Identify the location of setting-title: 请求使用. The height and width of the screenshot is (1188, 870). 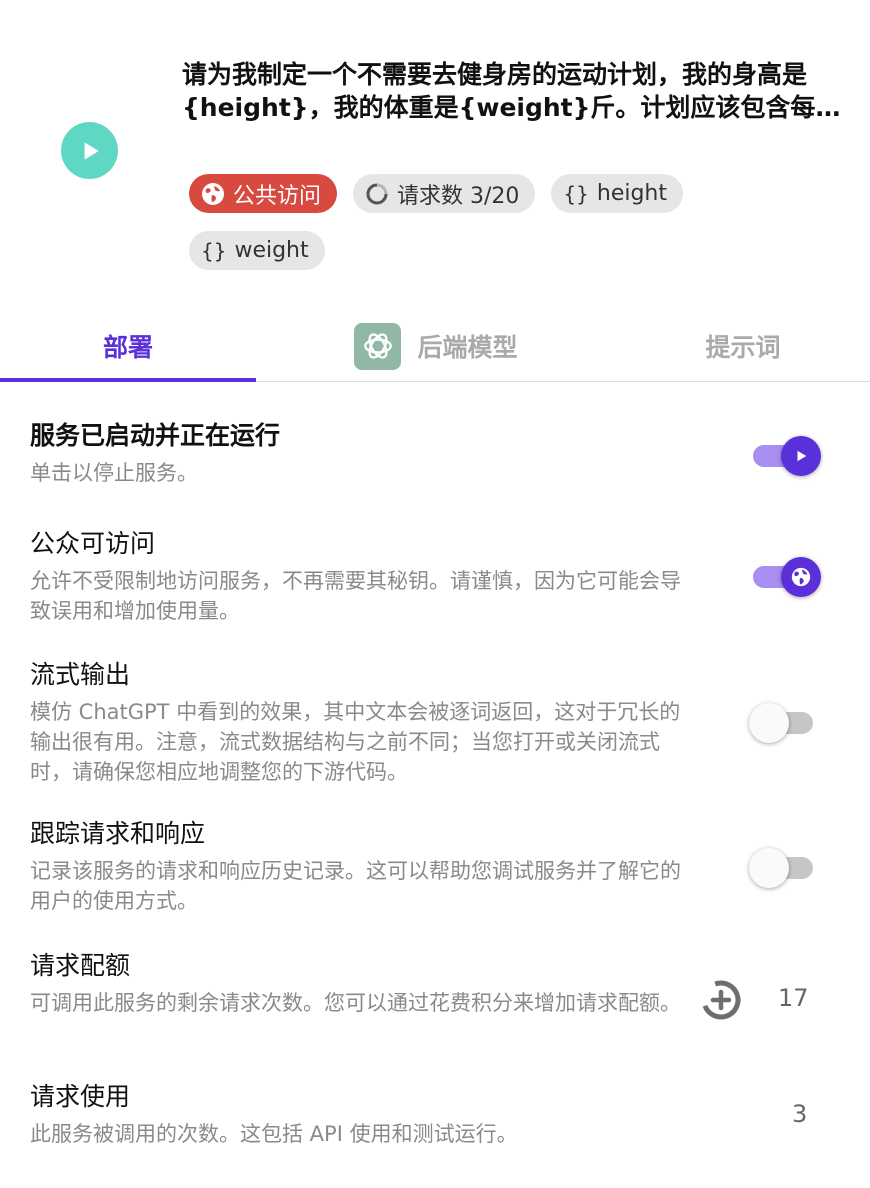
(80, 1096).